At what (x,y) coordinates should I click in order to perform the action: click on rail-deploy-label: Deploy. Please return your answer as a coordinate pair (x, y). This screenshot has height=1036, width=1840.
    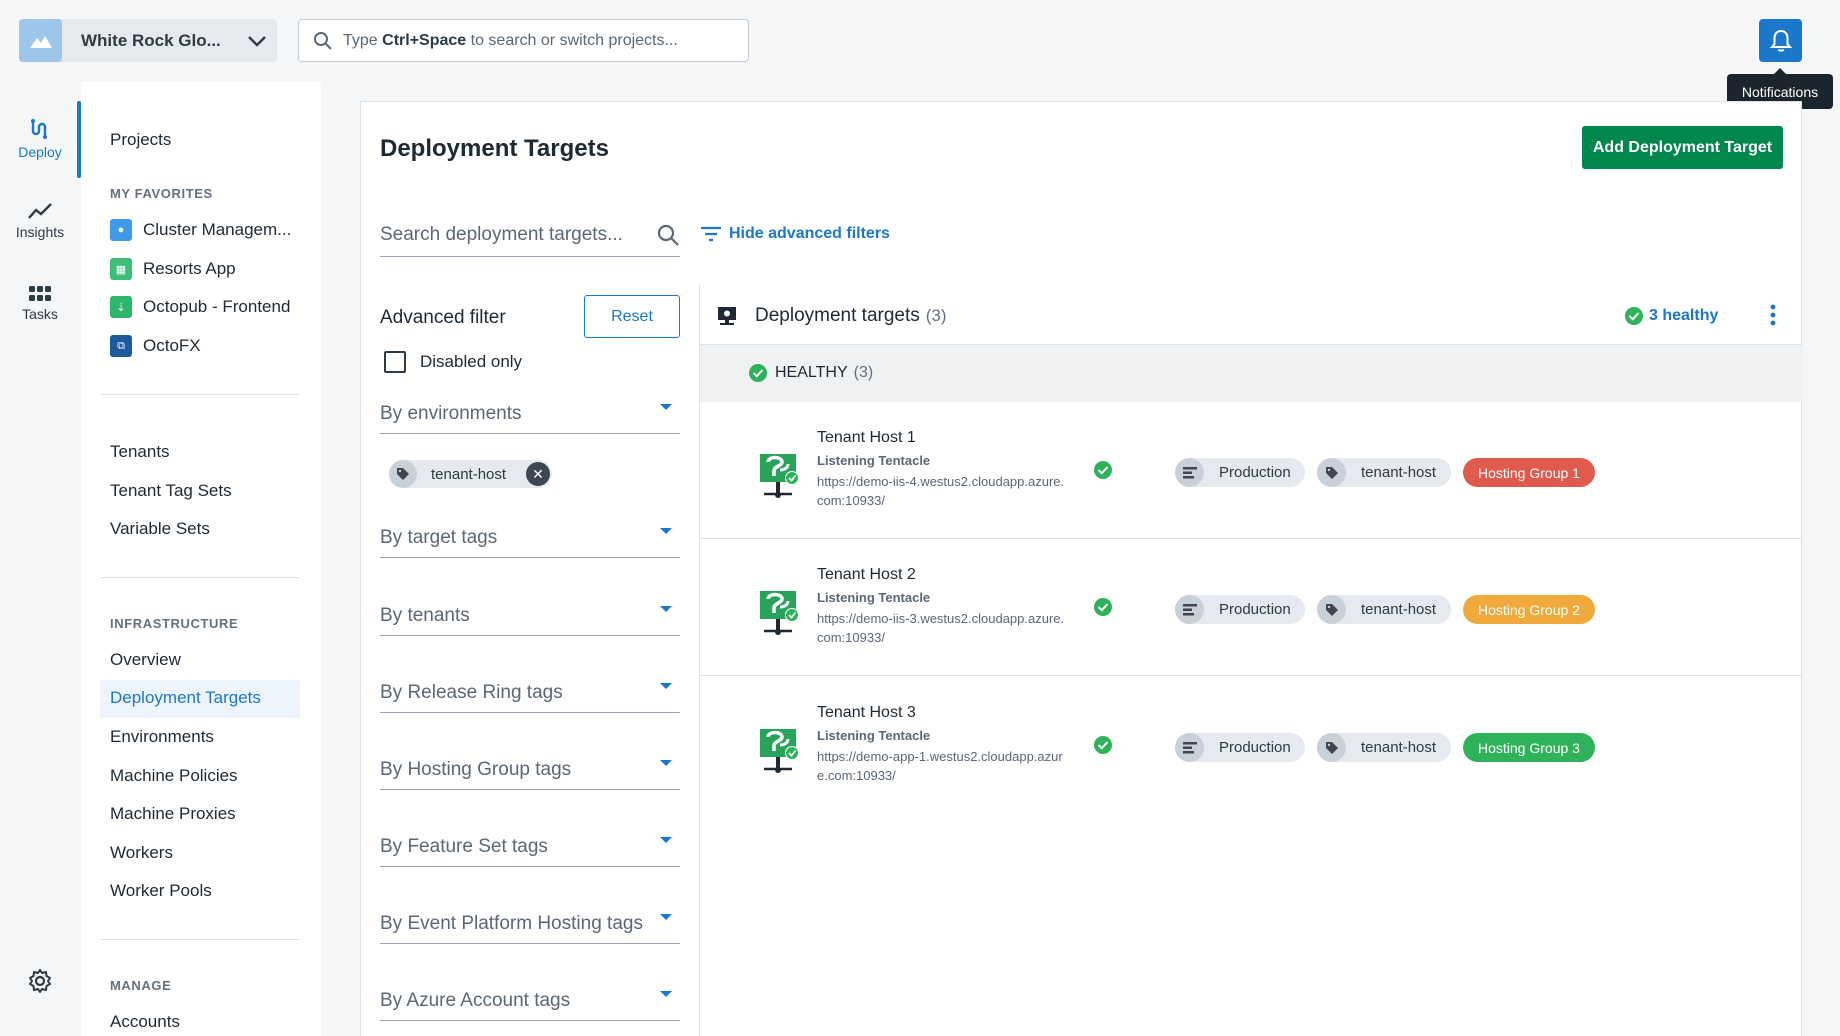
    Looking at the image, I should click on (40, 152).